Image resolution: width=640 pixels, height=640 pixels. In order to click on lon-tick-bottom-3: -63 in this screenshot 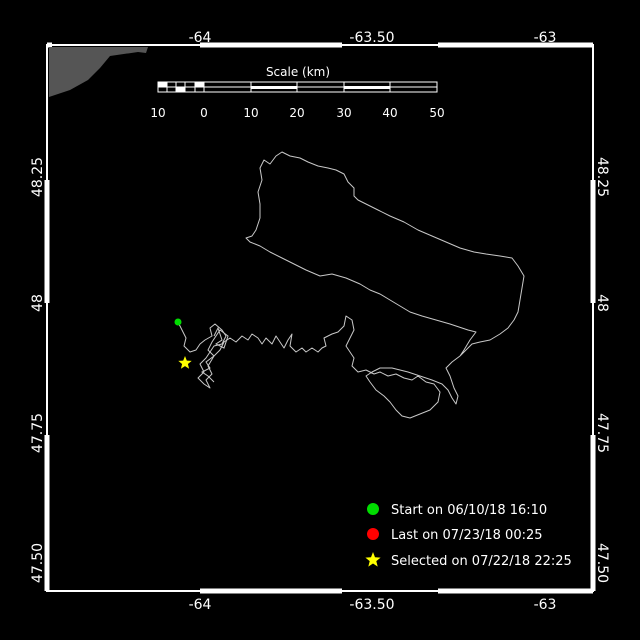, I will do `click(545, 605)`.